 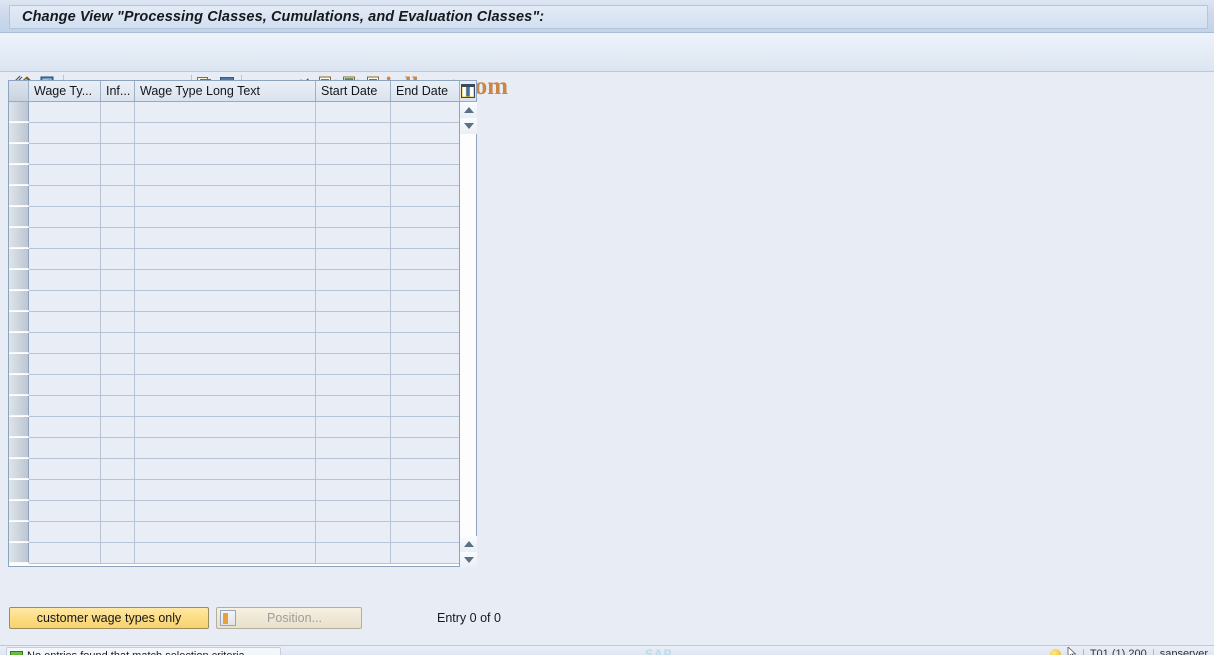 I want to click on scroll-down-top-button, so click(x=468, y=126).